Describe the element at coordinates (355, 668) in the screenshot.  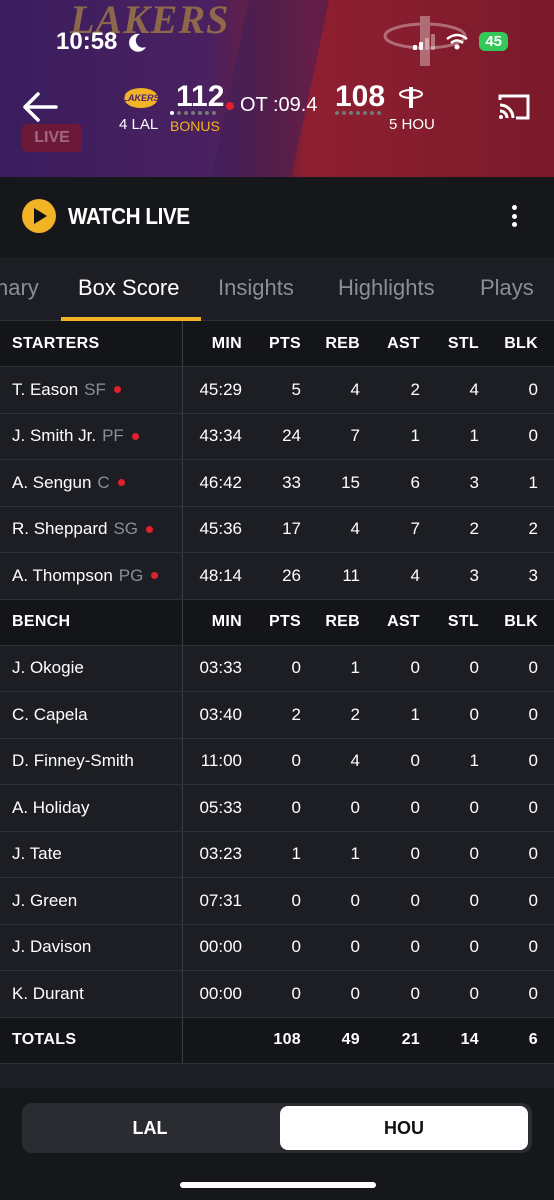
I see `stat-reb: 1` at that location.